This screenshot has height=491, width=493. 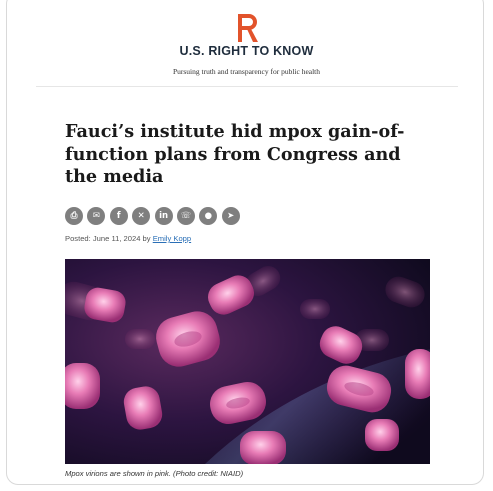 I want to click on x-twitter-icon: ✕, so click(x=141, y=216).